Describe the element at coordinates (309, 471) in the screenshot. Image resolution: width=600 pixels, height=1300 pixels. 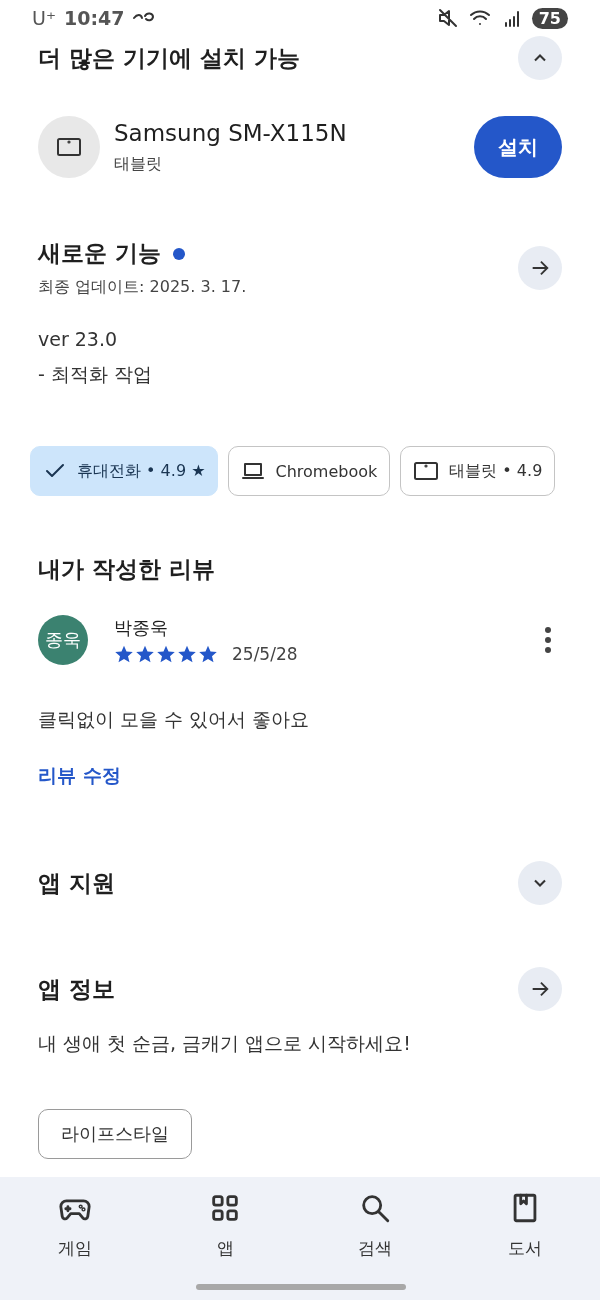
I see `device-filter-chip: Chromebook` at that location.